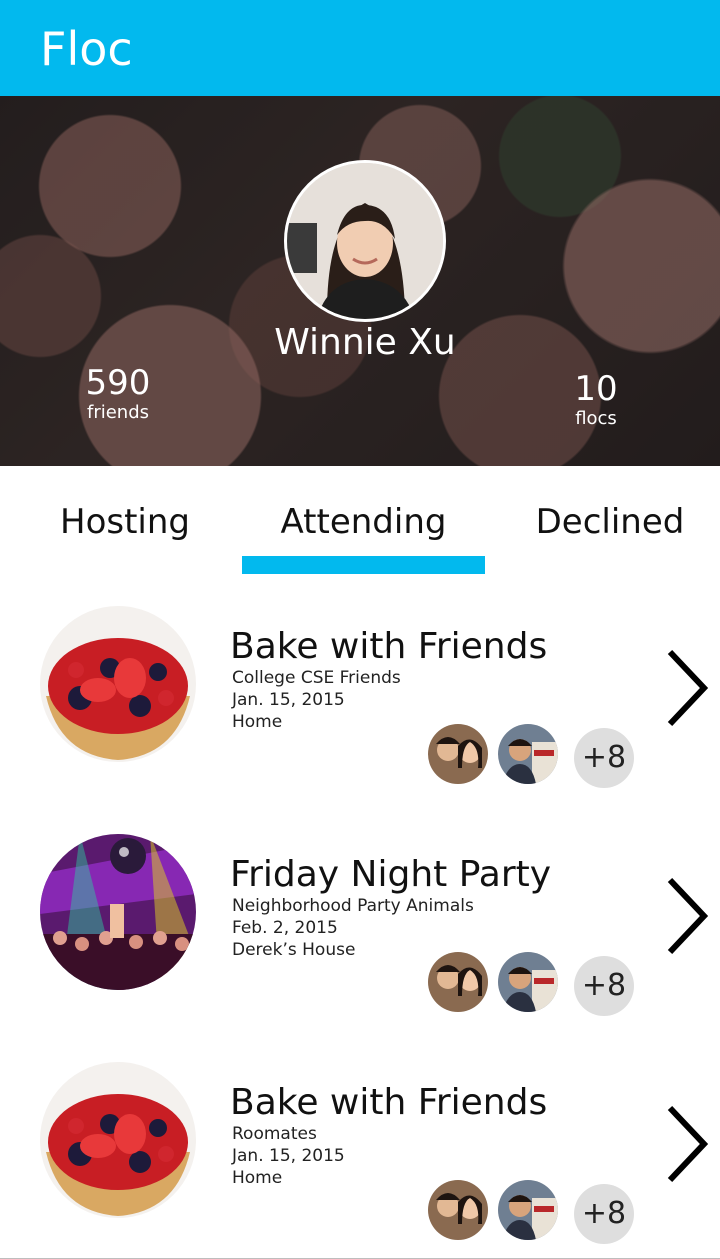 This screenshot has height=1259, width=720. Describe the element at coordinates (391, 874) in the screenshot. I see `event-title: Friday Night Party` at that location.